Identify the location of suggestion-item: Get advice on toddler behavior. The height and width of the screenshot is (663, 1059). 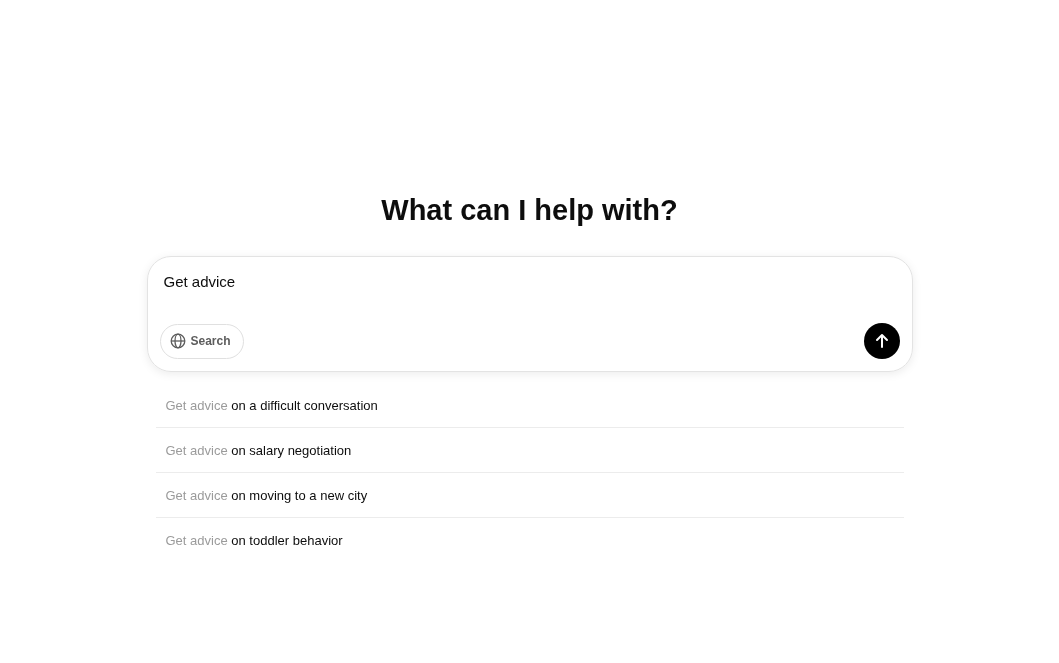
(529, 540).